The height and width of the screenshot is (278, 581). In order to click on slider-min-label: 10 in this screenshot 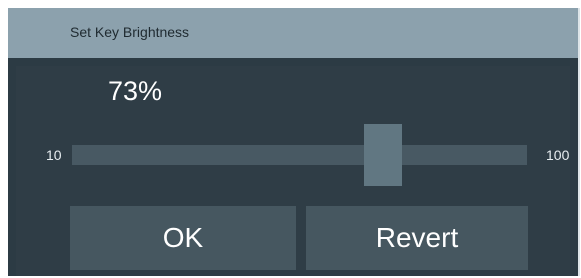, I will do `click(54, 155)`.